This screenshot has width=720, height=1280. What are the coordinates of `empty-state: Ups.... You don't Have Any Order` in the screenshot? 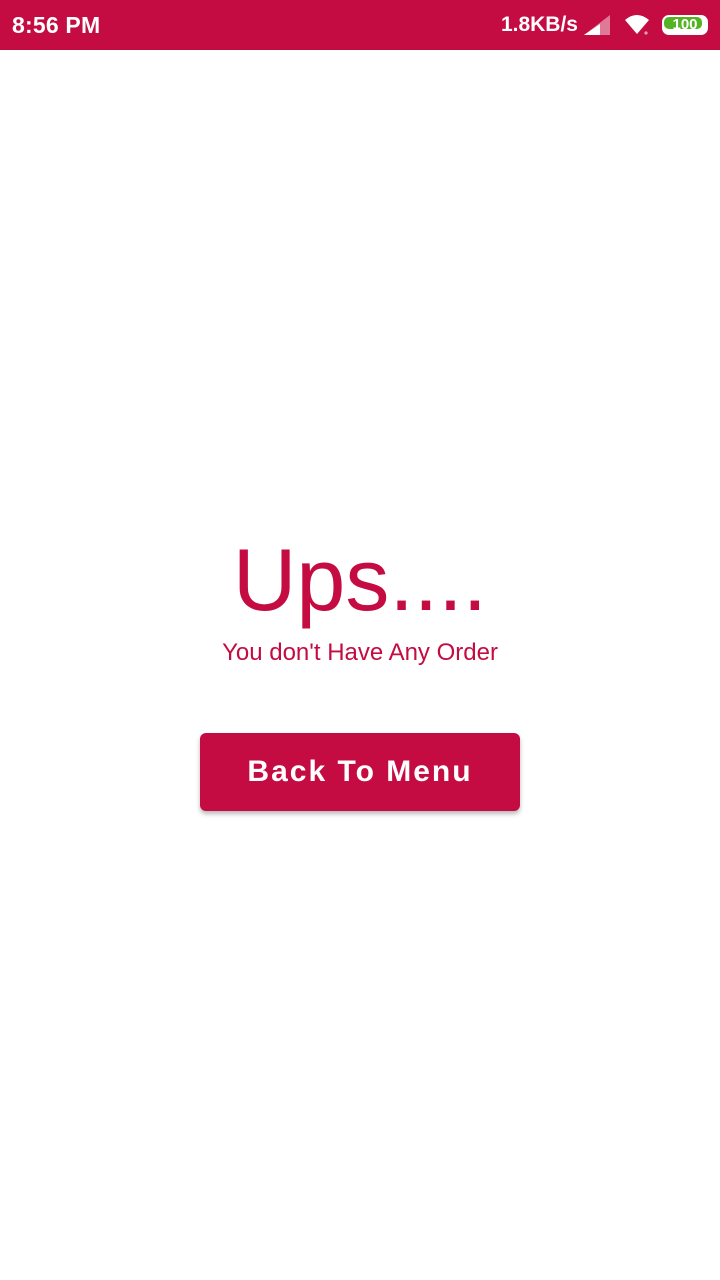 It's located at (360, 599).